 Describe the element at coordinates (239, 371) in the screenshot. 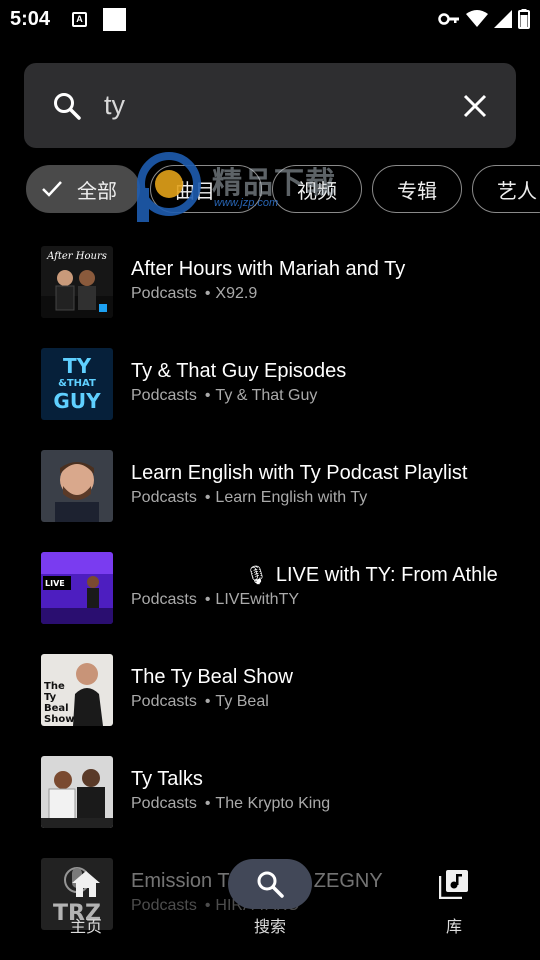

I see `result-title: Ty & That Guy Episodes` at that location.